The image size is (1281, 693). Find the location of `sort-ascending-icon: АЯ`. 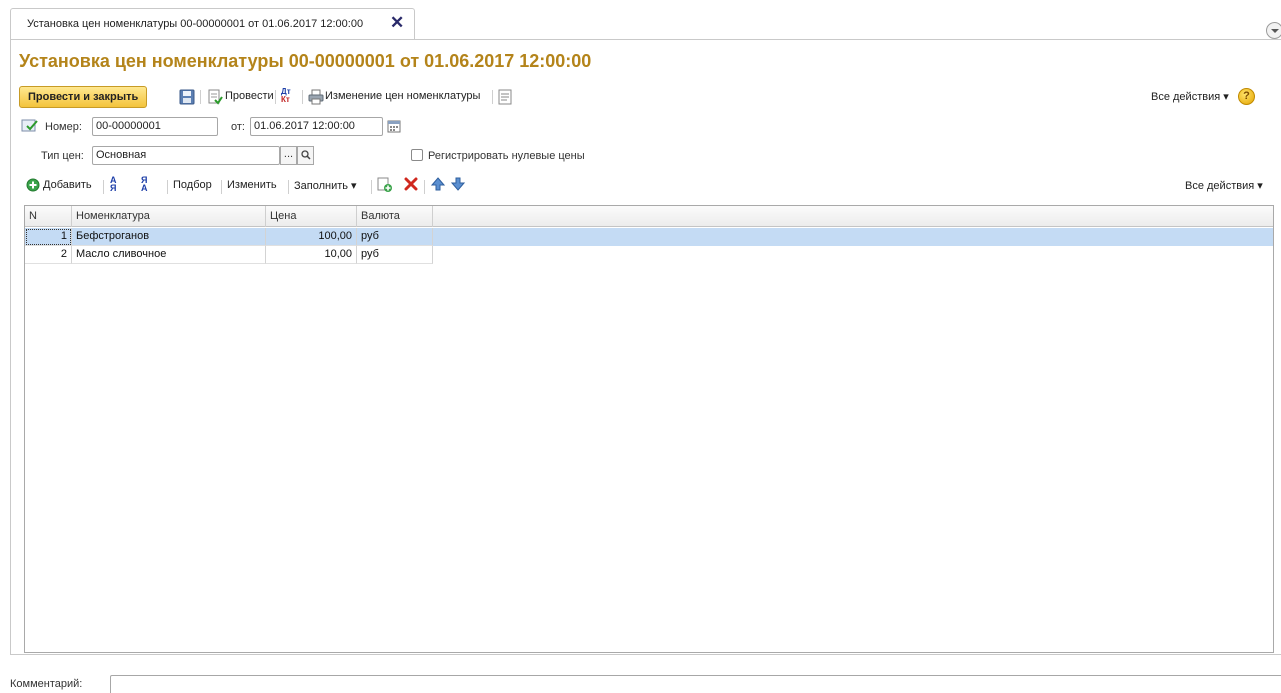

sort-ascending-icon: АЯ is located at coordinates (113, 184).